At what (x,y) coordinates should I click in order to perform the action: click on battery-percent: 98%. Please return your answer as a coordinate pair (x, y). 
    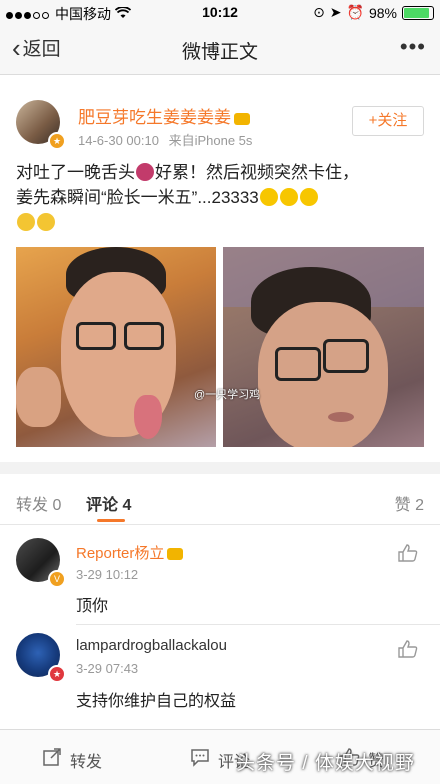
    Looking at the image, I should click on (382, 12).